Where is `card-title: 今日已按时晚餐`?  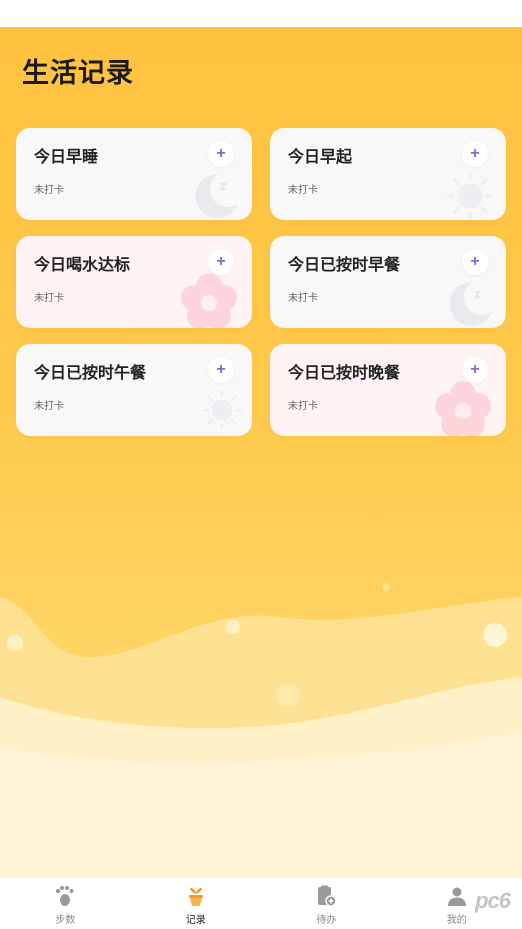 card-title: 今日已按时晚餐 is located at coordinates (344, 373).